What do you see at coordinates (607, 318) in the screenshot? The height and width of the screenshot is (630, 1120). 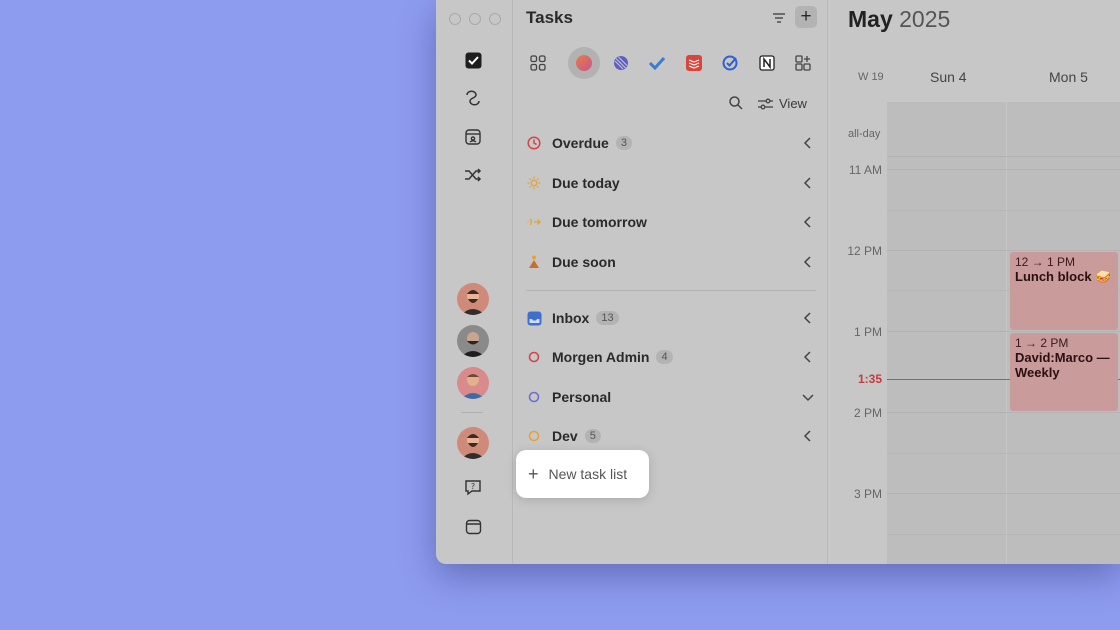 I see `list-count: 13` at bounding box center [607, 318].